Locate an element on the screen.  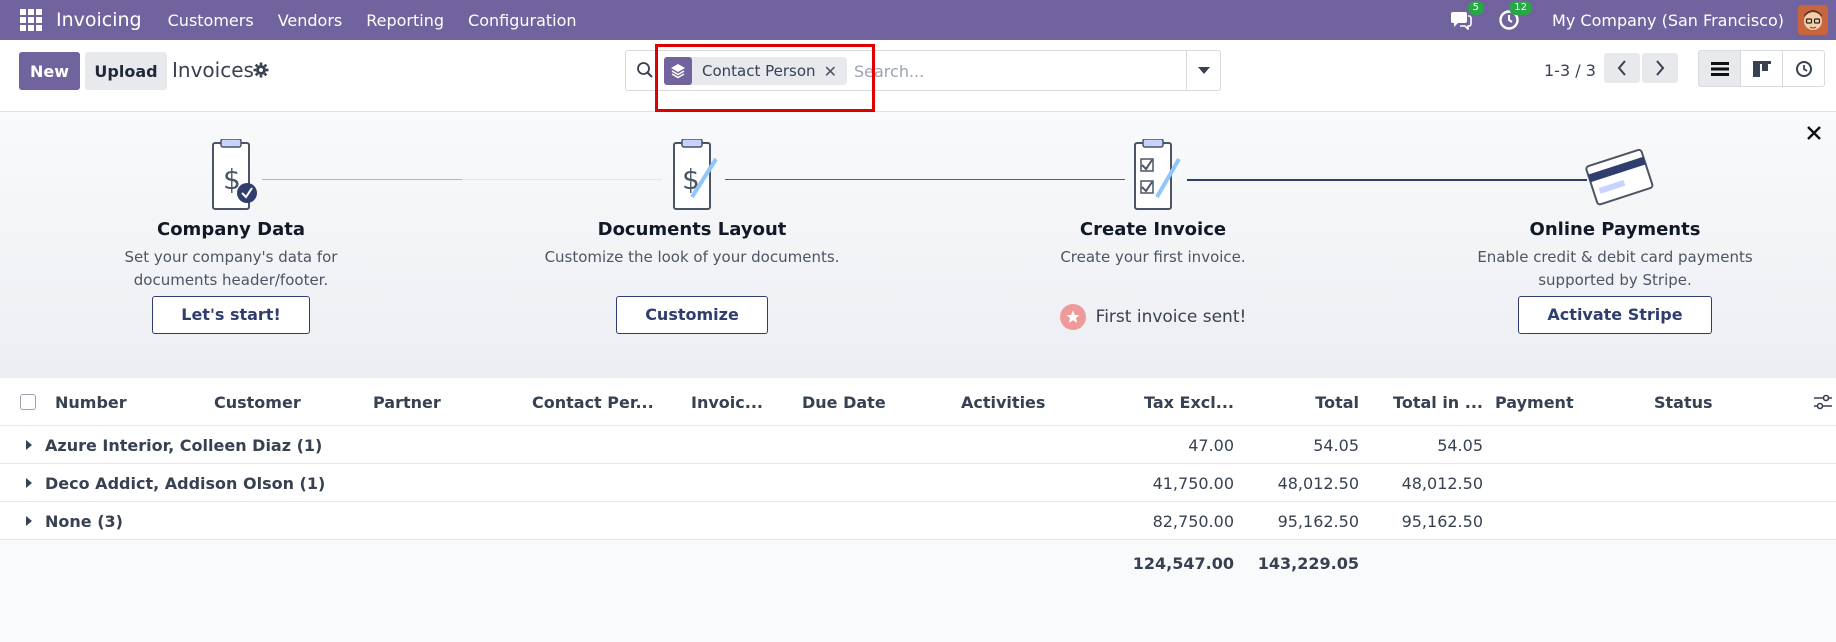
menu-customers: Customers is located at coordinates (211, 20).